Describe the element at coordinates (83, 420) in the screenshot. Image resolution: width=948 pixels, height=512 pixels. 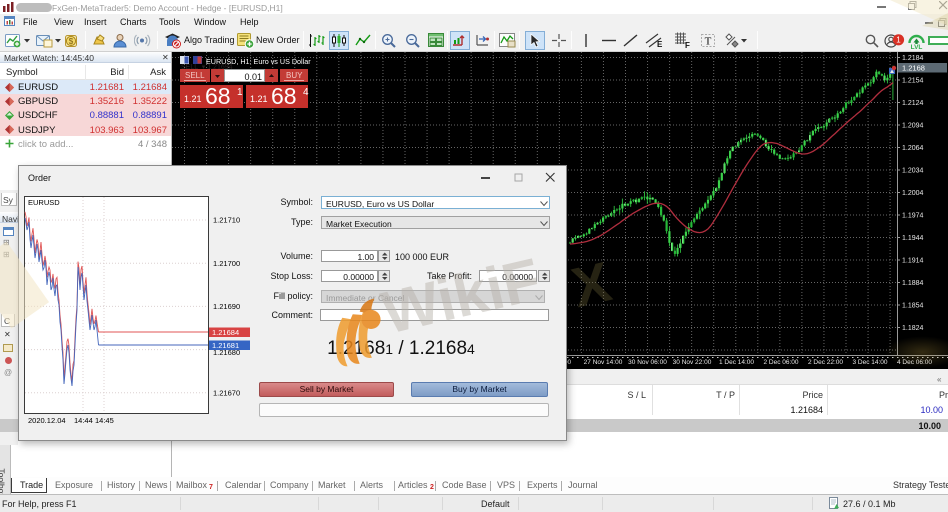
I see `svg-text: 14:44` at that location.